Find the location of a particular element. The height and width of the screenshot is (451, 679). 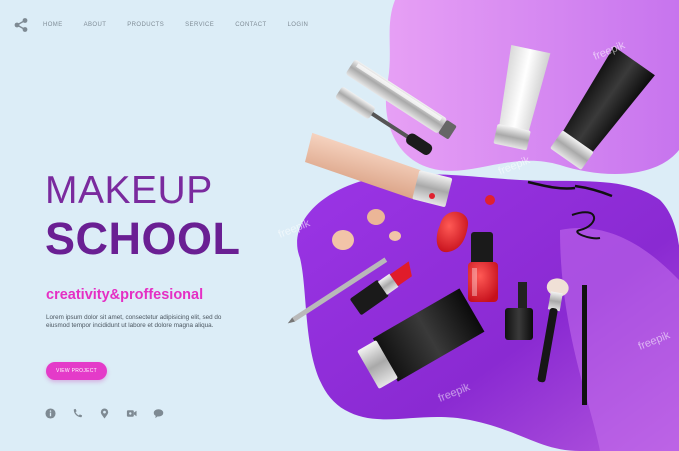

location-icon is located at coordinates (104, 413).